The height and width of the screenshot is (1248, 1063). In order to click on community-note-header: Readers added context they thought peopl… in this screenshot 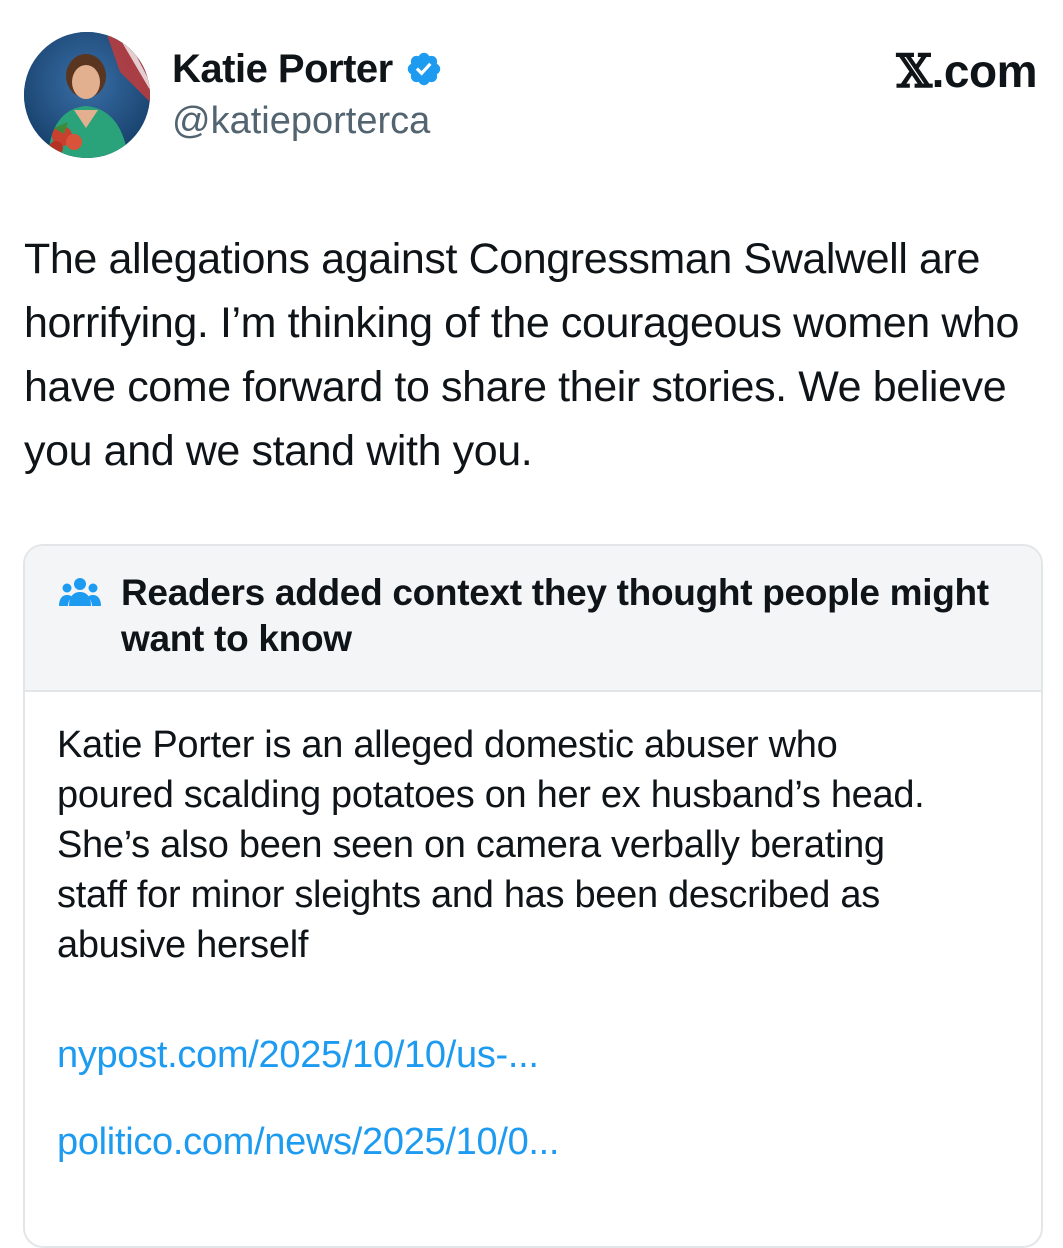, I will do `click(533, 619)`.